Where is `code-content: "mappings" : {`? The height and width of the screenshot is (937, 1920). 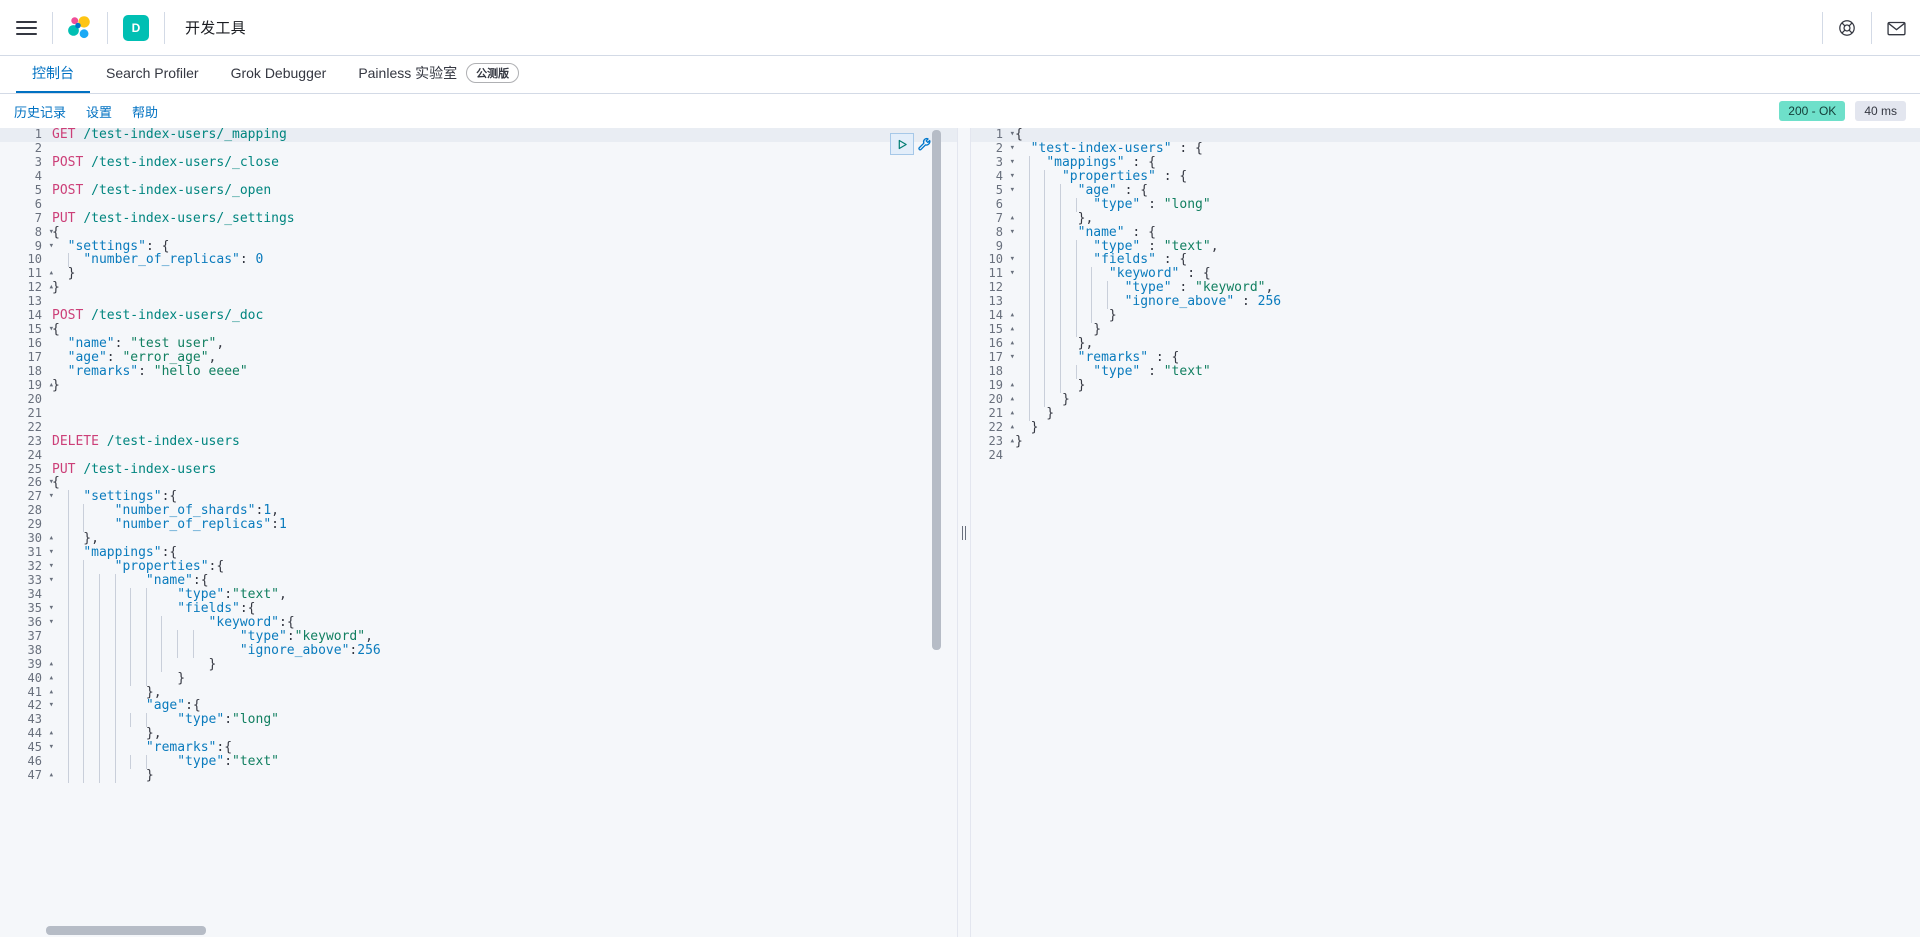
code-content: "mappings" : { is located at coordinates (1463, 162).